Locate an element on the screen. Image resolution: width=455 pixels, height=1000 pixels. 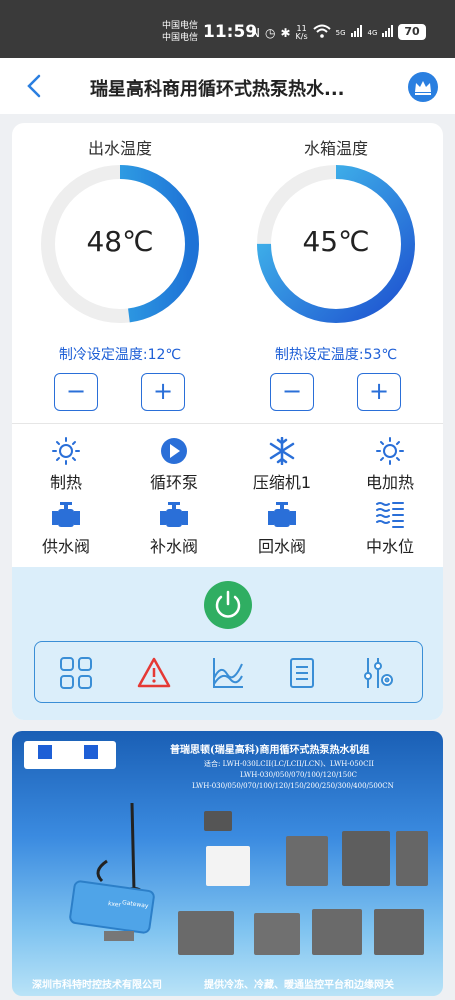
grid-icon is located at coordinates (76, 673).